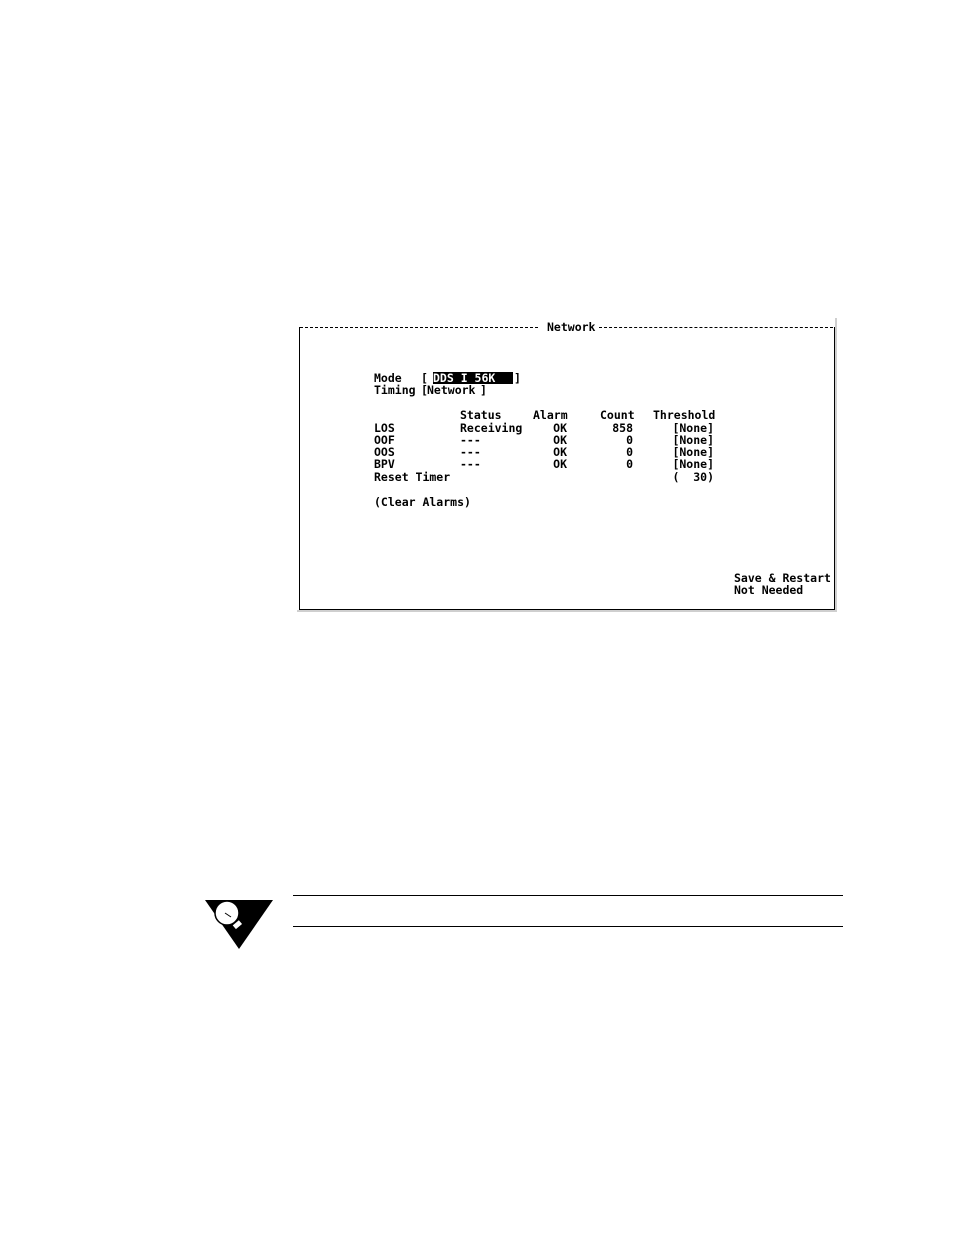  I want to click on note-rule-bottom, so click(568, 926).